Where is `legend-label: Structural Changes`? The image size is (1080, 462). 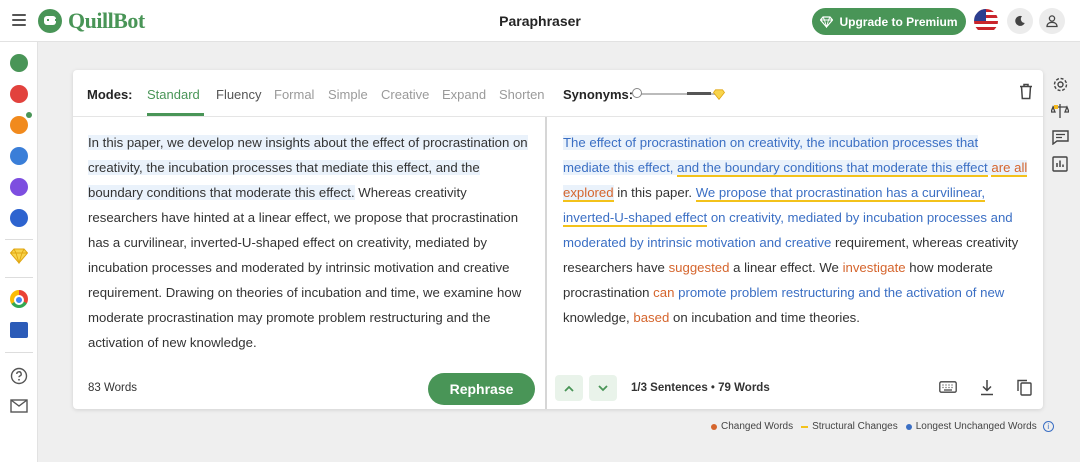
legend-label: Structural Changes is located at coordinates (855, 426).